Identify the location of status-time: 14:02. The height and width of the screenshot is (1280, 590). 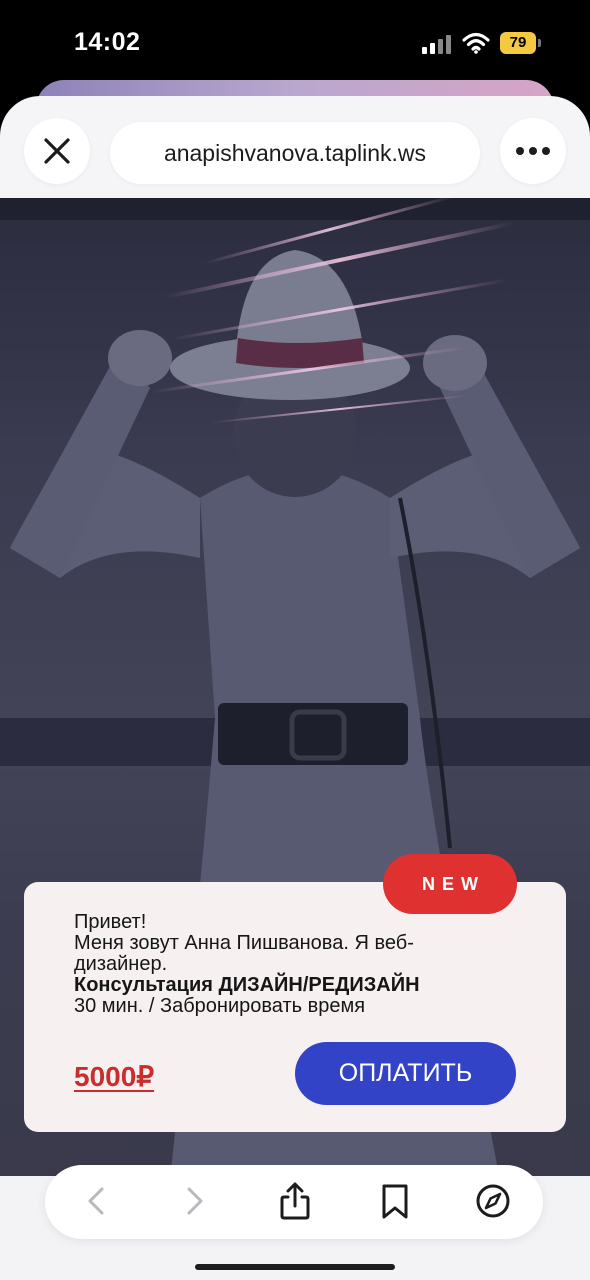
(107, 42).